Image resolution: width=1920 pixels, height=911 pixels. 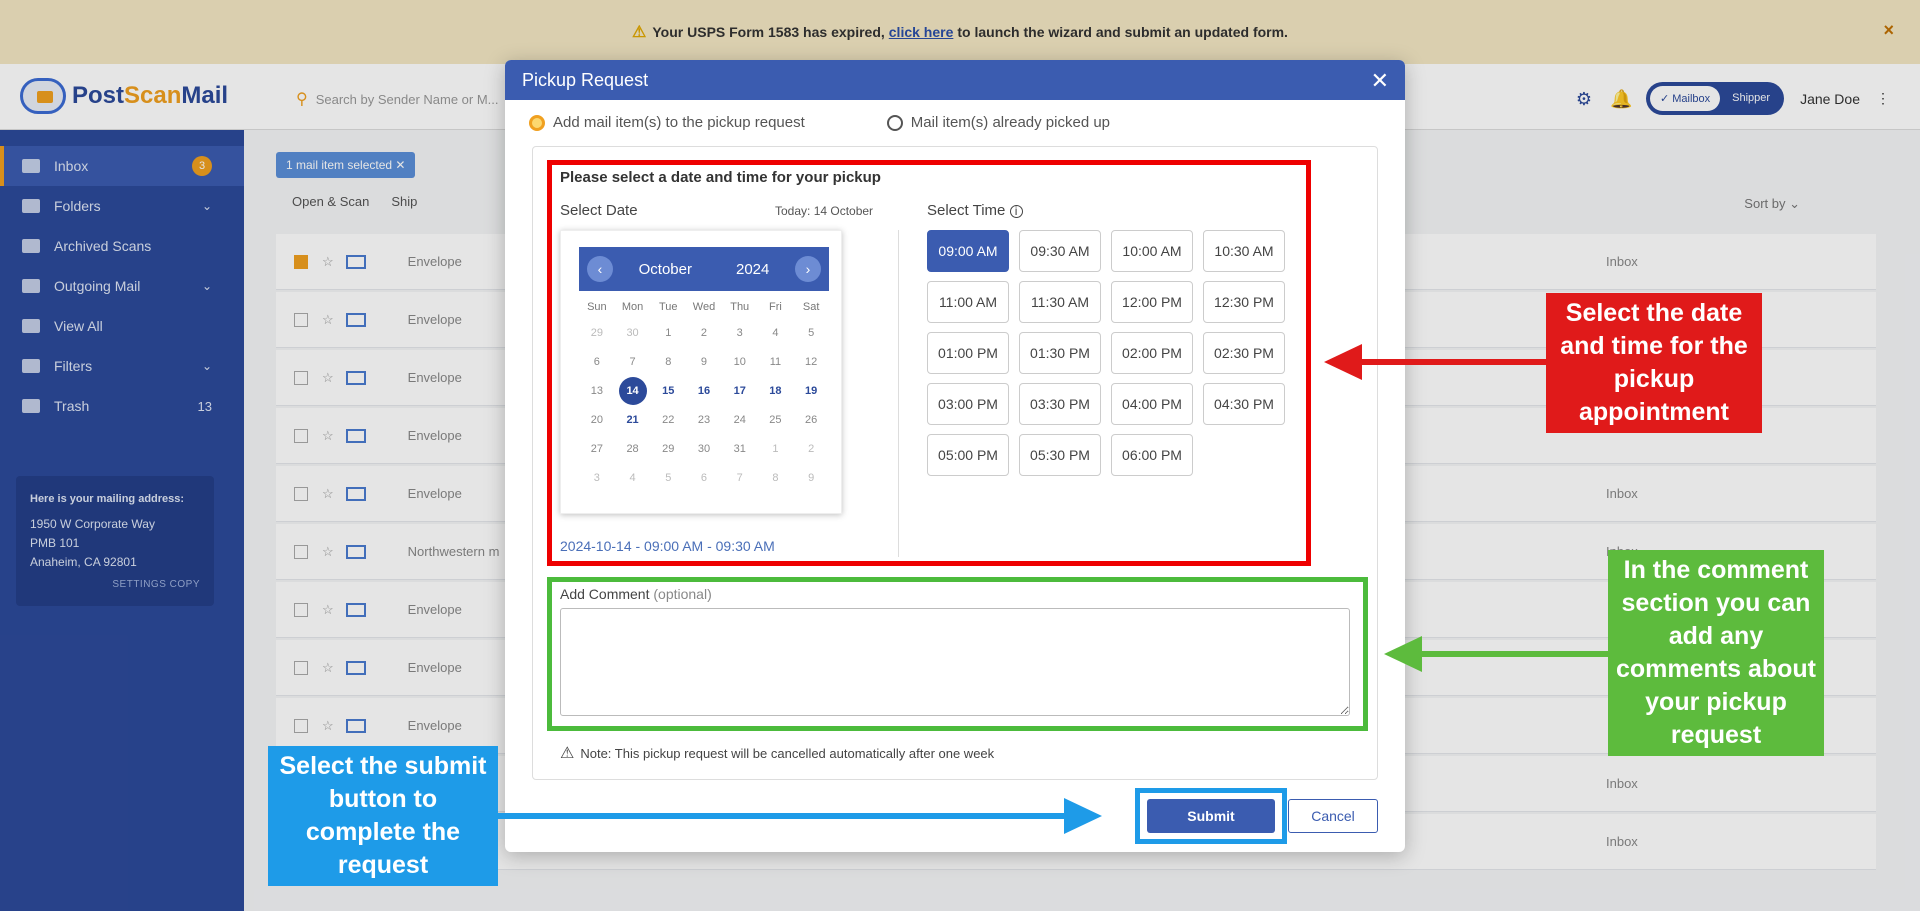 I want to click on arrow-red, so click(x=1435, y=362).